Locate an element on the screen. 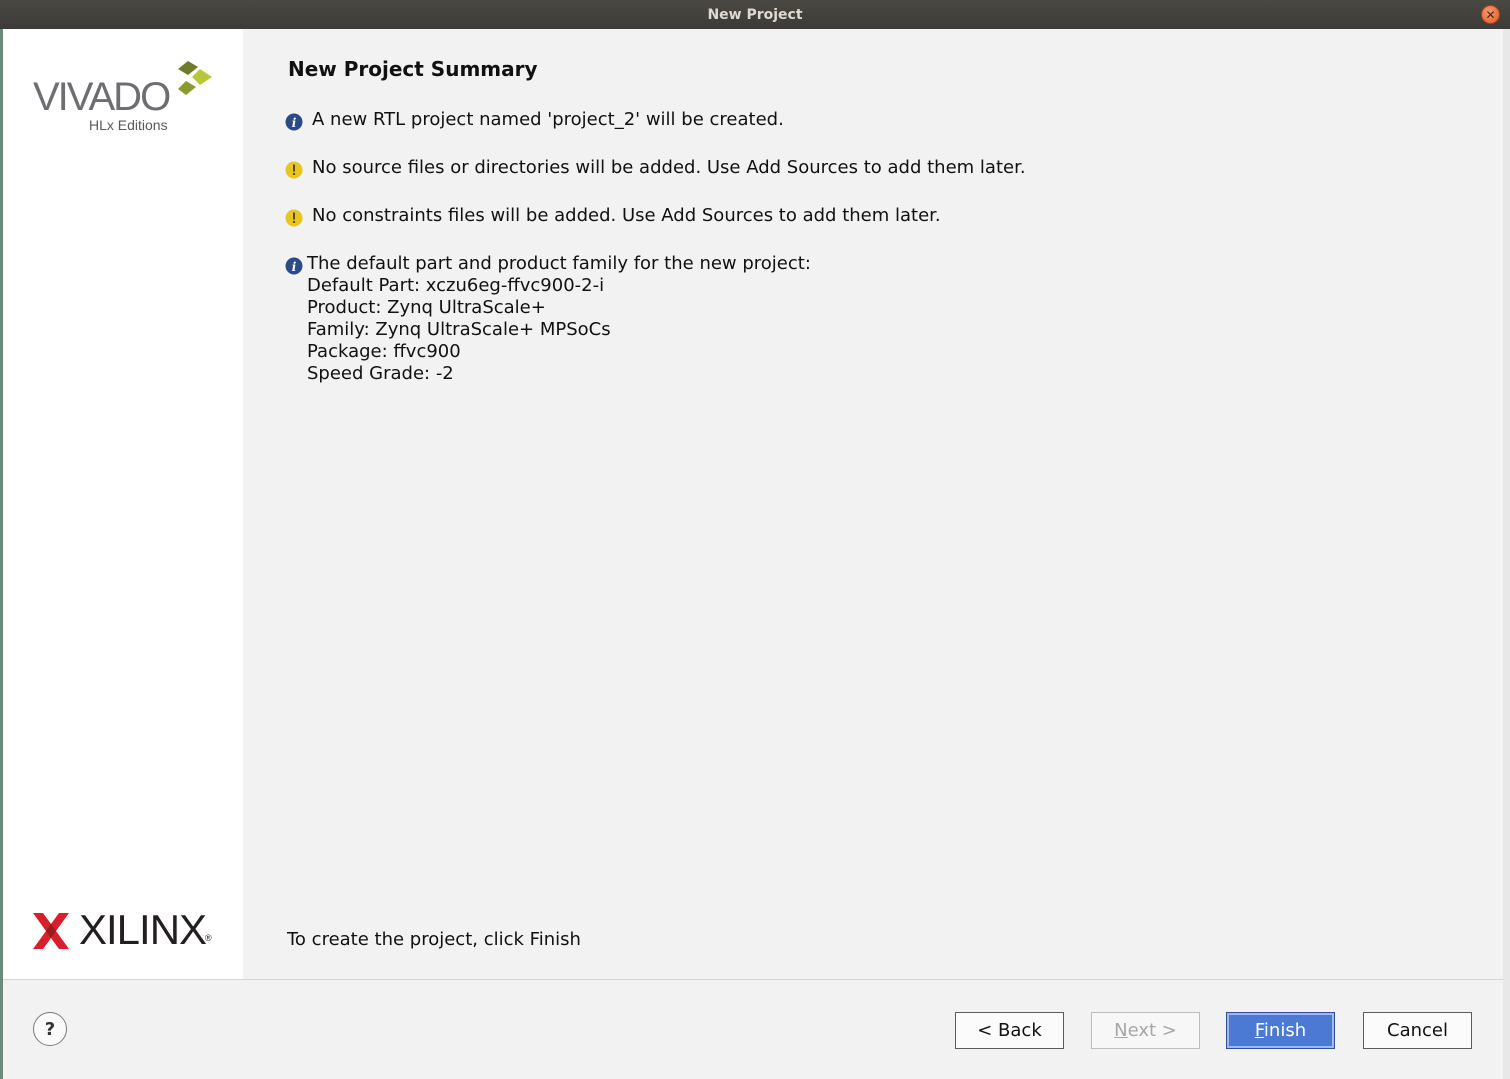 The image size is (1510, 1079). close-window-button: ✕ is located at coordinates (1490, 14).